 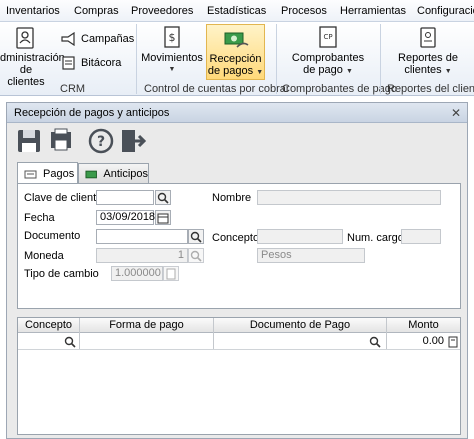 I want to click on reportes-group-label: Reportes del cliente, so click(x=430, y=89).